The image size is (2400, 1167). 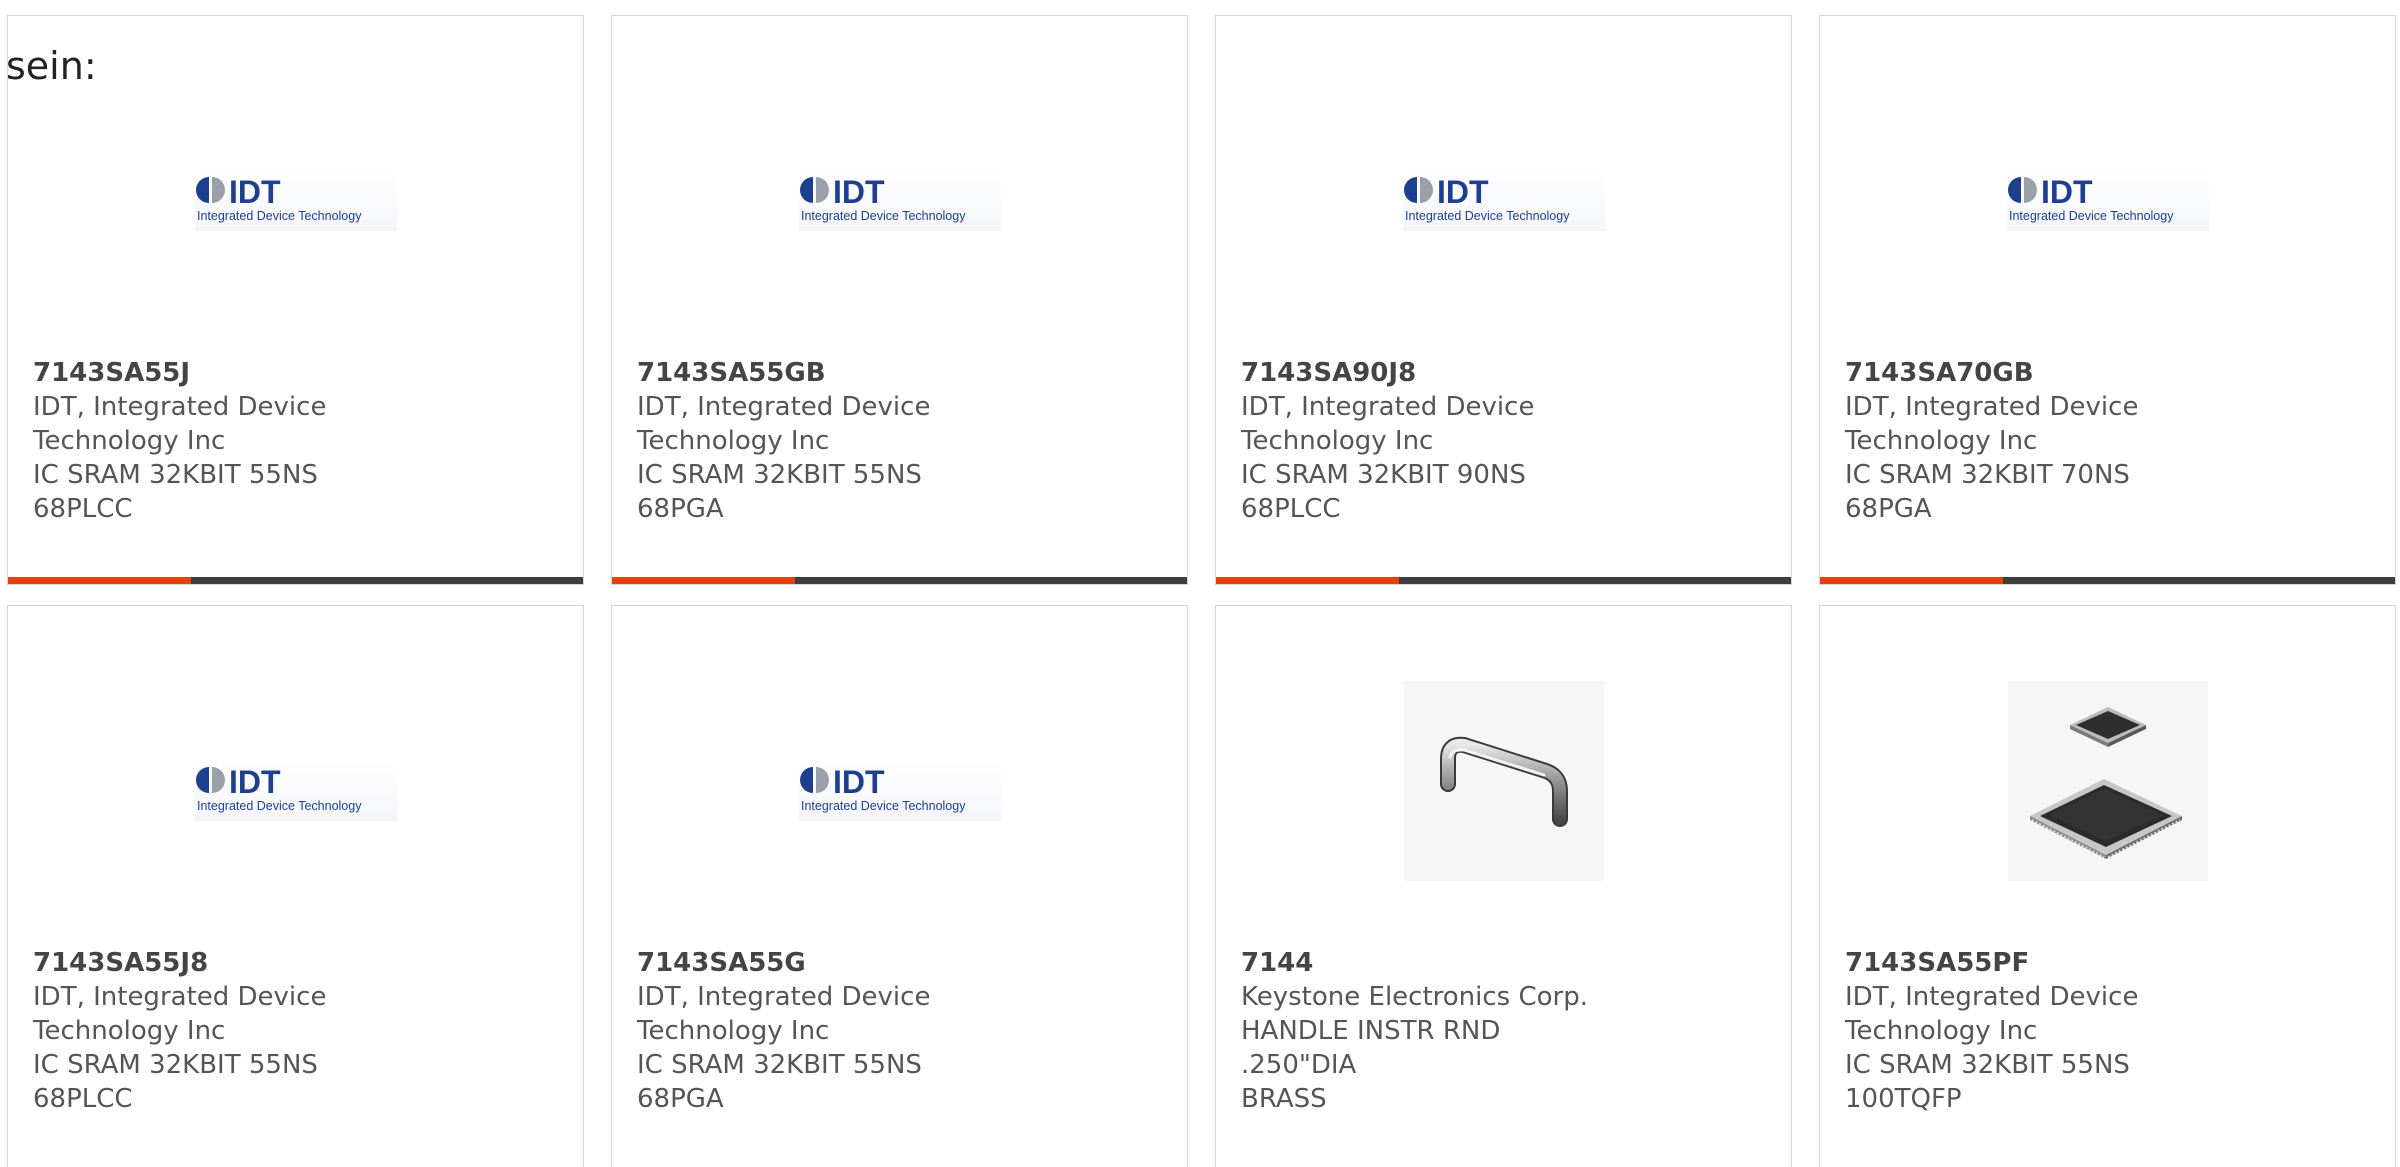 I want to click on handle-photo, so click(x=1503, y=781).